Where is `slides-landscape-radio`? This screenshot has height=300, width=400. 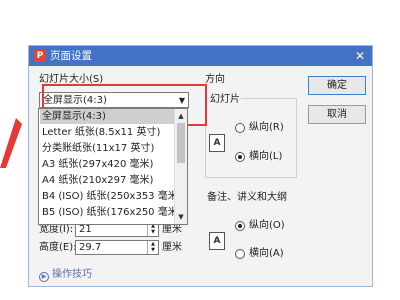
slides-landscape-radio is located at coordinates (240, 157).